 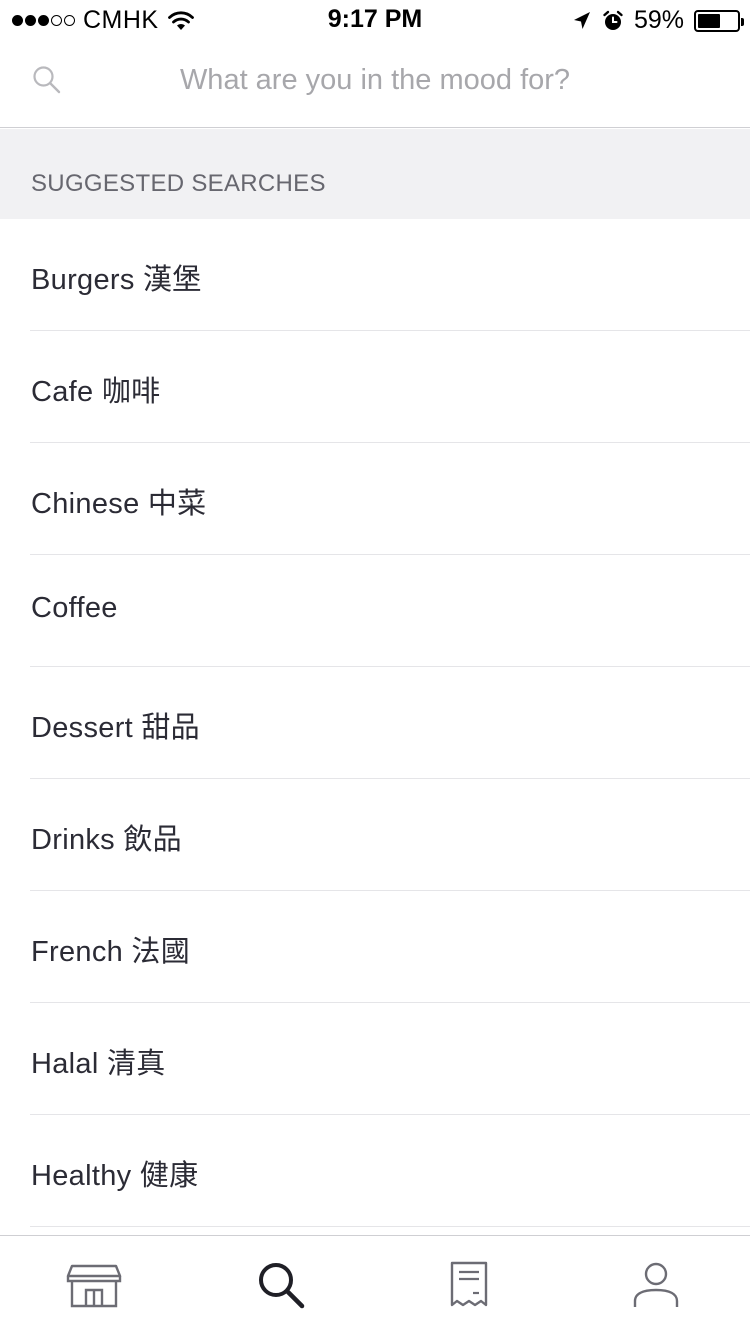 What do you see at coordinates (115, 1176) in the screenshot?
I see `list-item-label: Healthy 健康` at bounding box center [115, 1176].